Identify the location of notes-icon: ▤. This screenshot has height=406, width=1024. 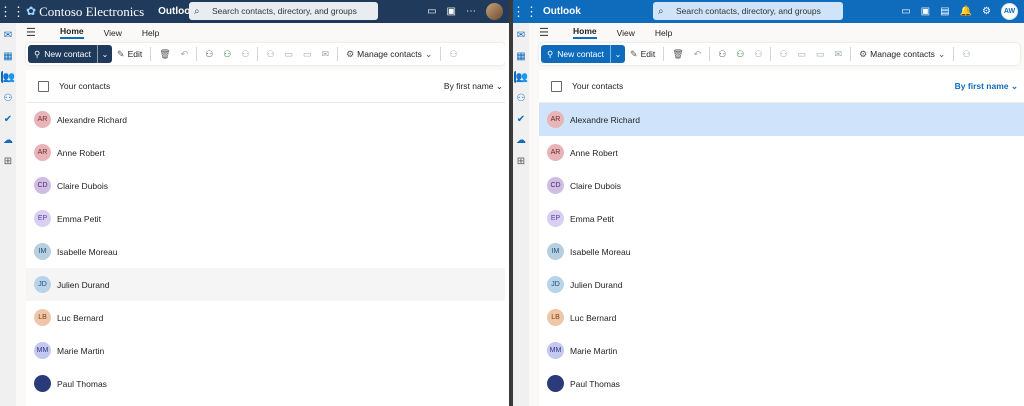
(944, 11).